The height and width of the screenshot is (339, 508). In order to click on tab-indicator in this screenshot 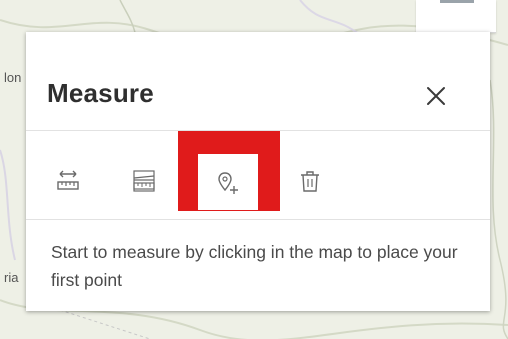, I will do `click(457, 1)`.